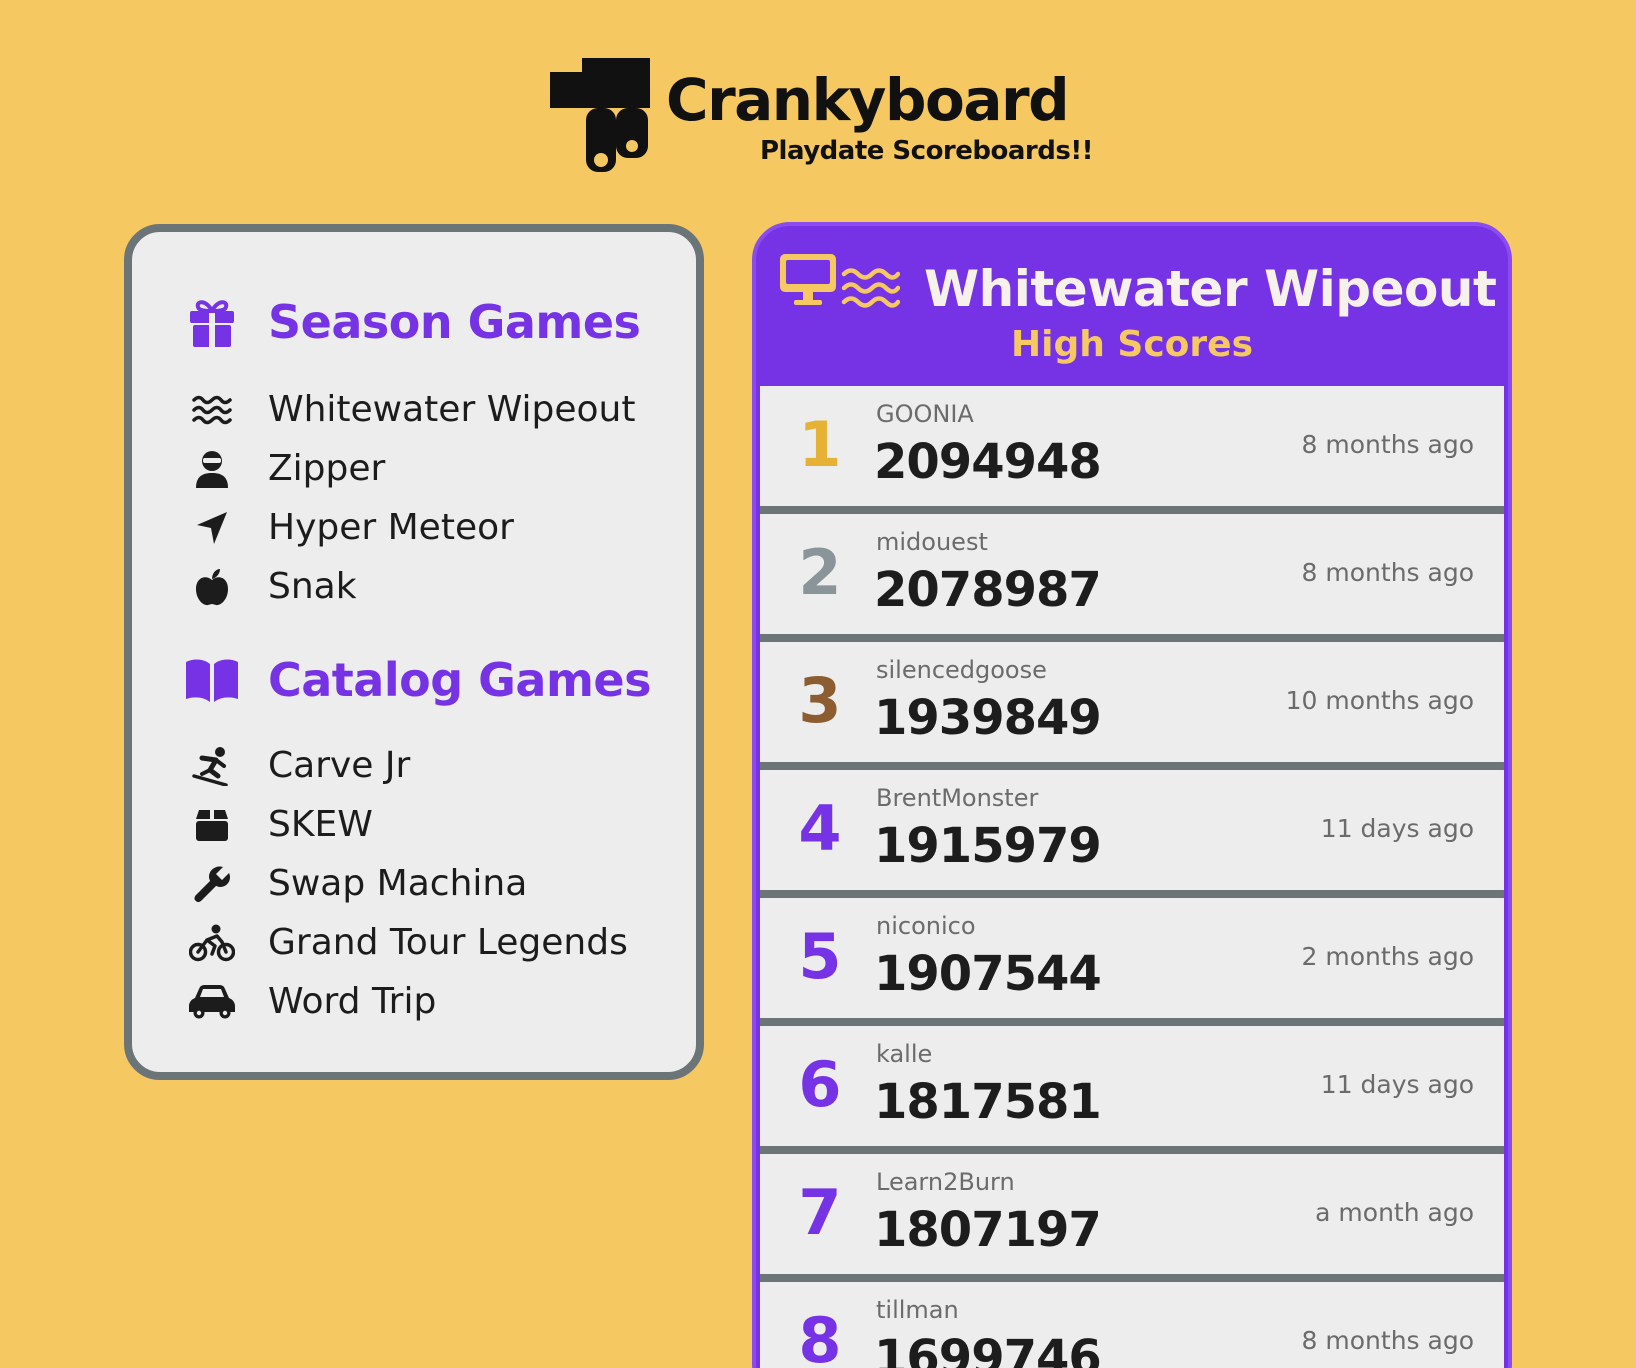 The width and height of the screenshot is (1636, 1368). What do you see at coordinates (212, 528) in the screenshot?
I see `location-arrow-icon` at bounding box center [212, 528].